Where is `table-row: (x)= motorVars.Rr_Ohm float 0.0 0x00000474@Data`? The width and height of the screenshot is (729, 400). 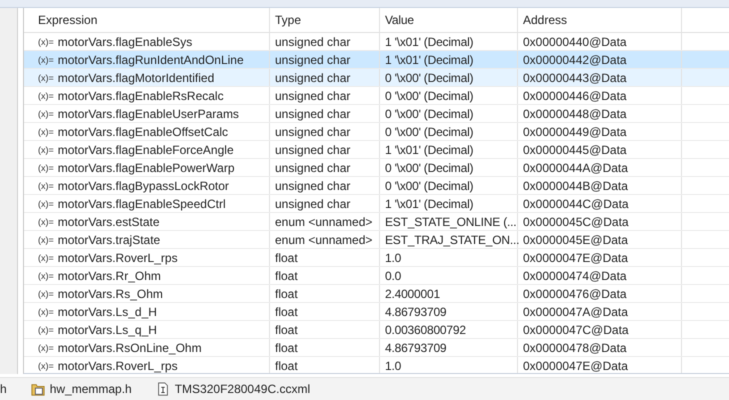
table-row: (x)= motorVars.Rr_Ohm float 0.0 0x00000474@Data is located at coordinates (376, 276).